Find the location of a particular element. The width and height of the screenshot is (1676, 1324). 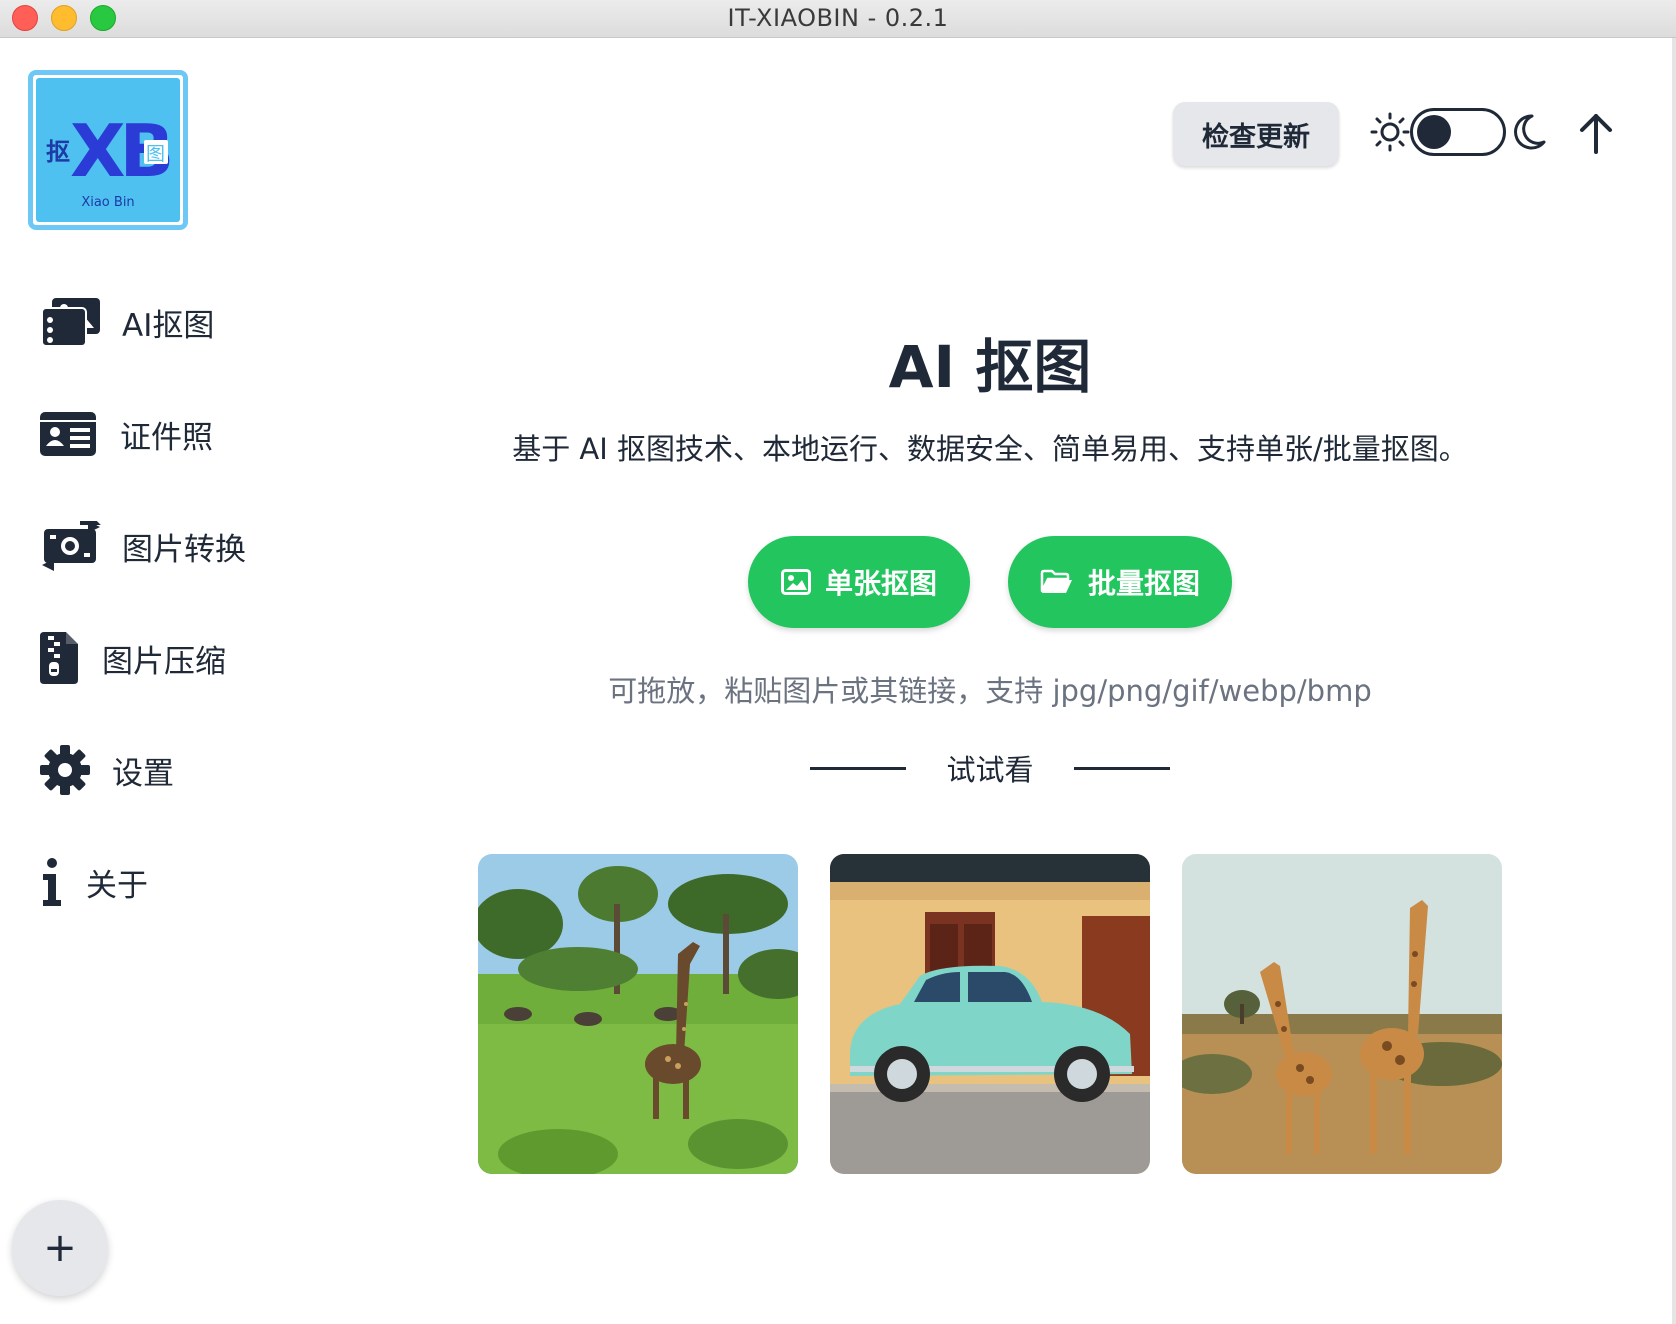

add-button: + is located at coordinates (60, 1248).